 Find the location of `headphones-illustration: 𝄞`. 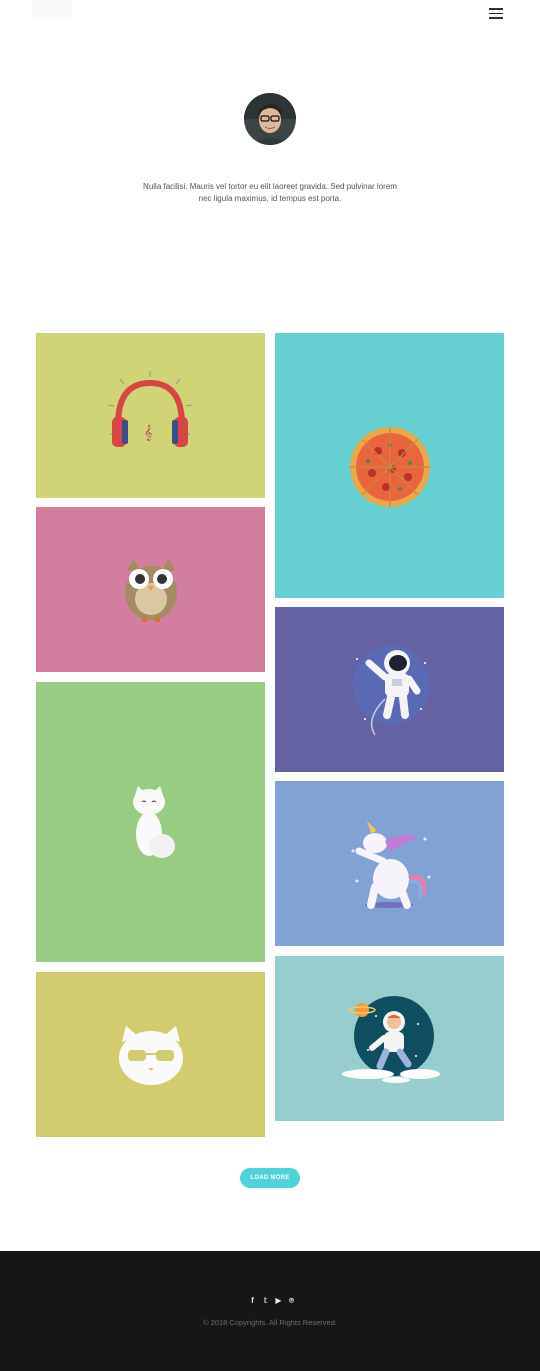

headphones-illustration: 𝄞 is located at coordinates (150, 409).